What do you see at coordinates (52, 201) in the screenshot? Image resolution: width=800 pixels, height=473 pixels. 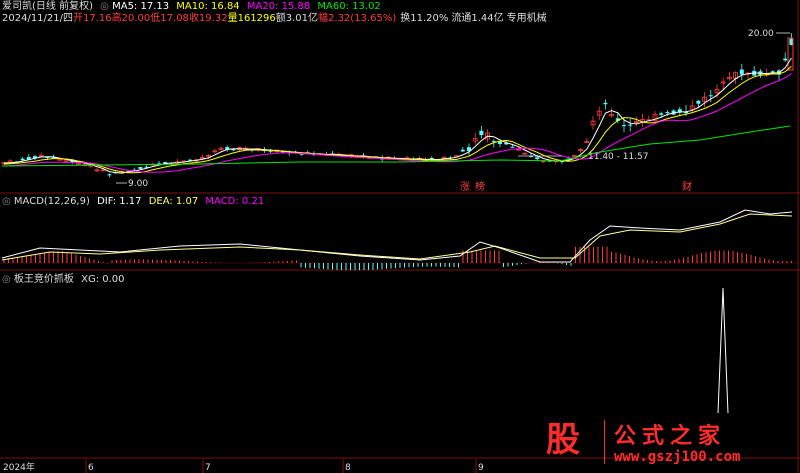 I see `macd-title: MACD(12,26,9)` at bounding box center [52, 201].